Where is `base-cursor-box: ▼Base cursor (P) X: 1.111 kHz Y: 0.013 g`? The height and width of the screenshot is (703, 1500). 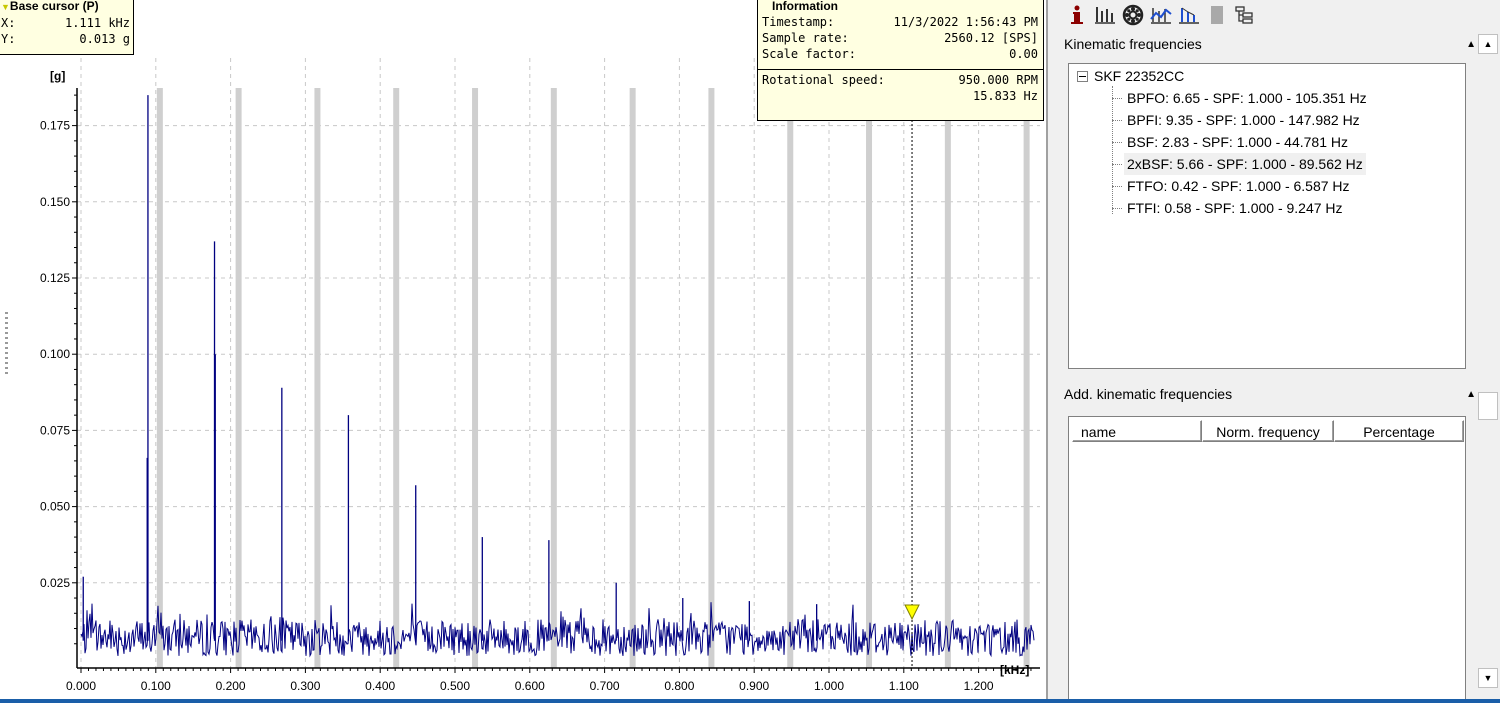 base-cursor-box: ▼Base cursor (P) X: 1.111 kHz Y: 0.013 g is located at coordinates (67, 27).